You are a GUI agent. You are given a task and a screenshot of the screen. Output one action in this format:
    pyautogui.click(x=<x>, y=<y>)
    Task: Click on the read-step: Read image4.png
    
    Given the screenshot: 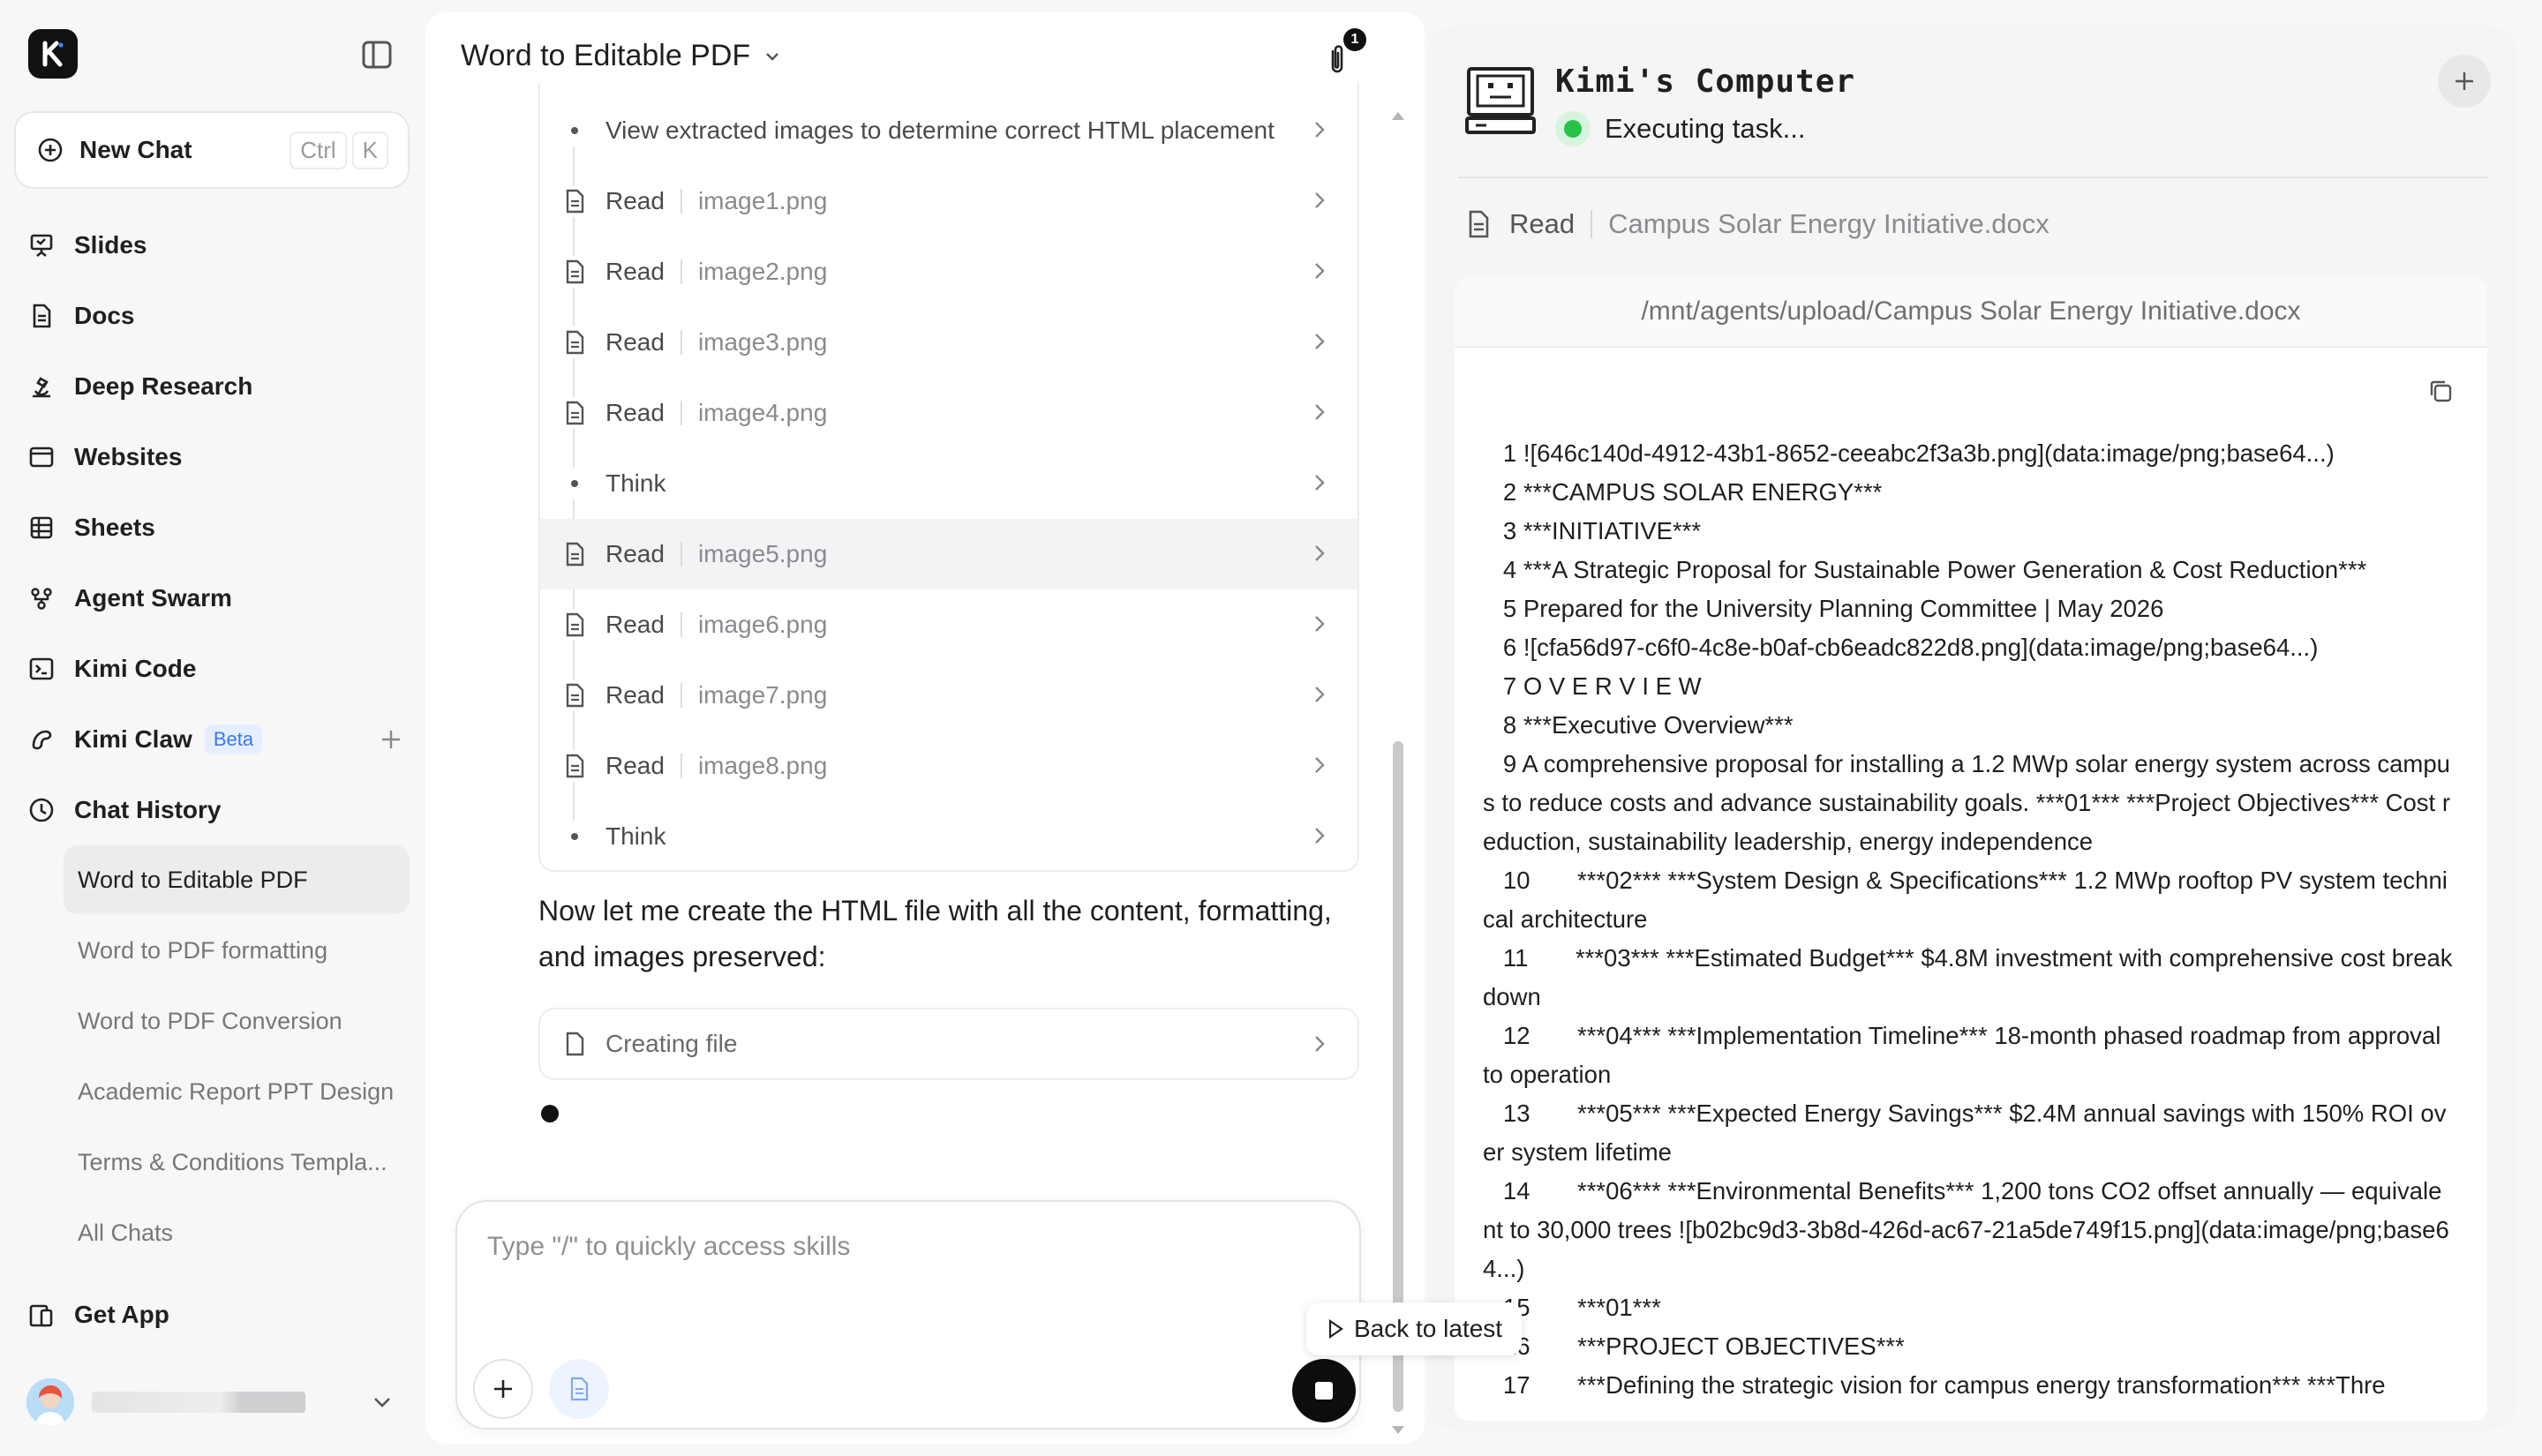 What is the action you would take?
    pyautogui.click(x=949, y=413)
    